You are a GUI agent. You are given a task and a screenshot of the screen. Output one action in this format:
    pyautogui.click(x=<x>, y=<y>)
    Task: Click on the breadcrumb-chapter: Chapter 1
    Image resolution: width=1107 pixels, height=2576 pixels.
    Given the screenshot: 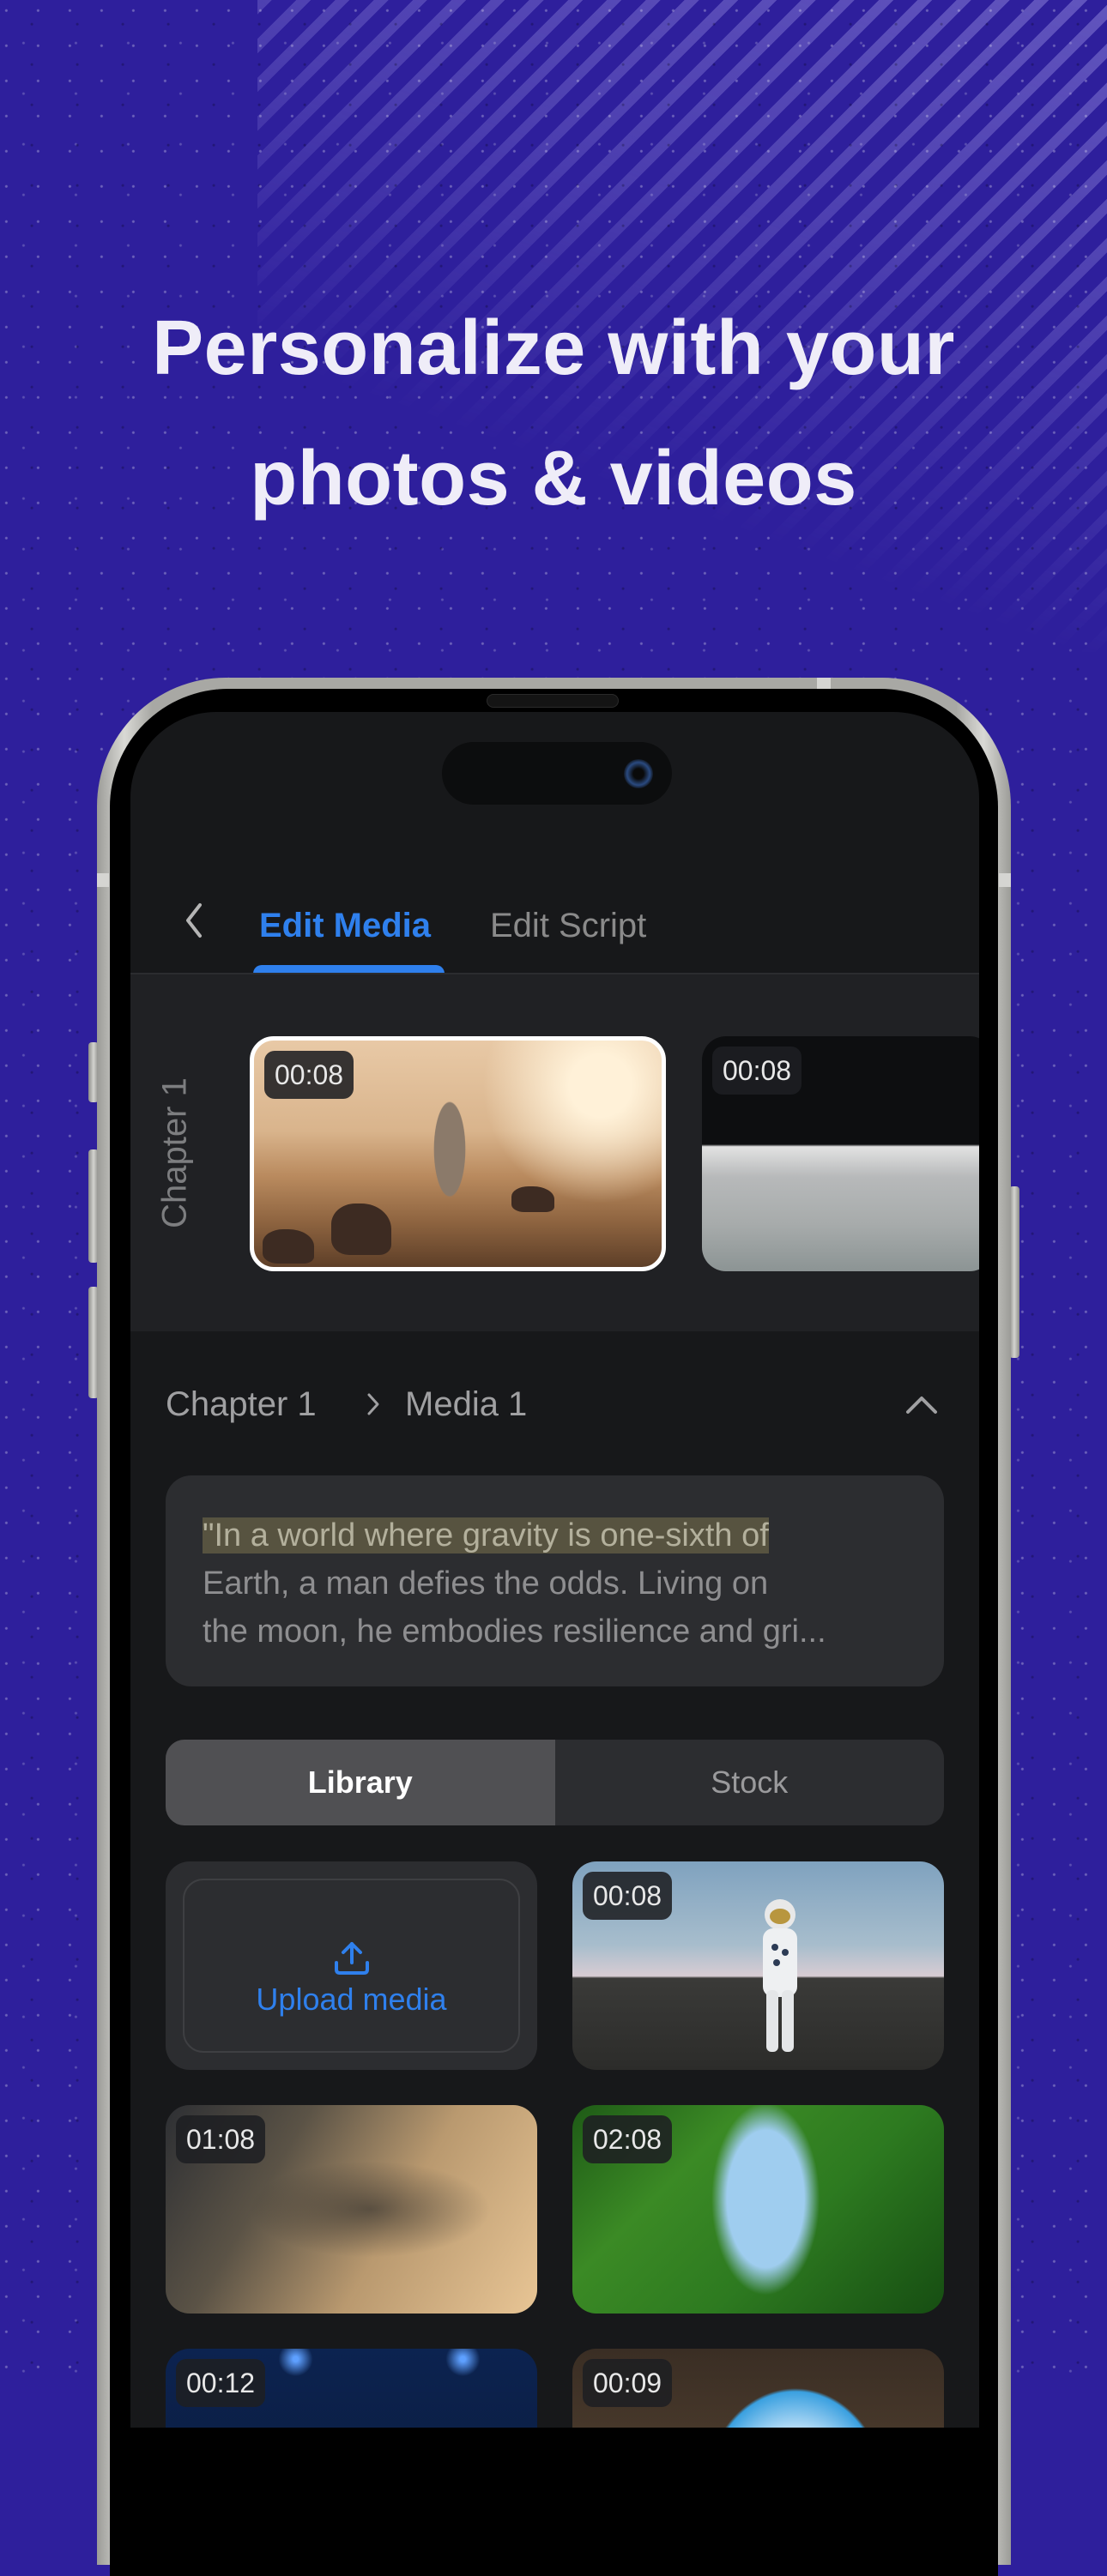 What is the action you would take?
    pyautogui.click(x=241, y=1404)
    